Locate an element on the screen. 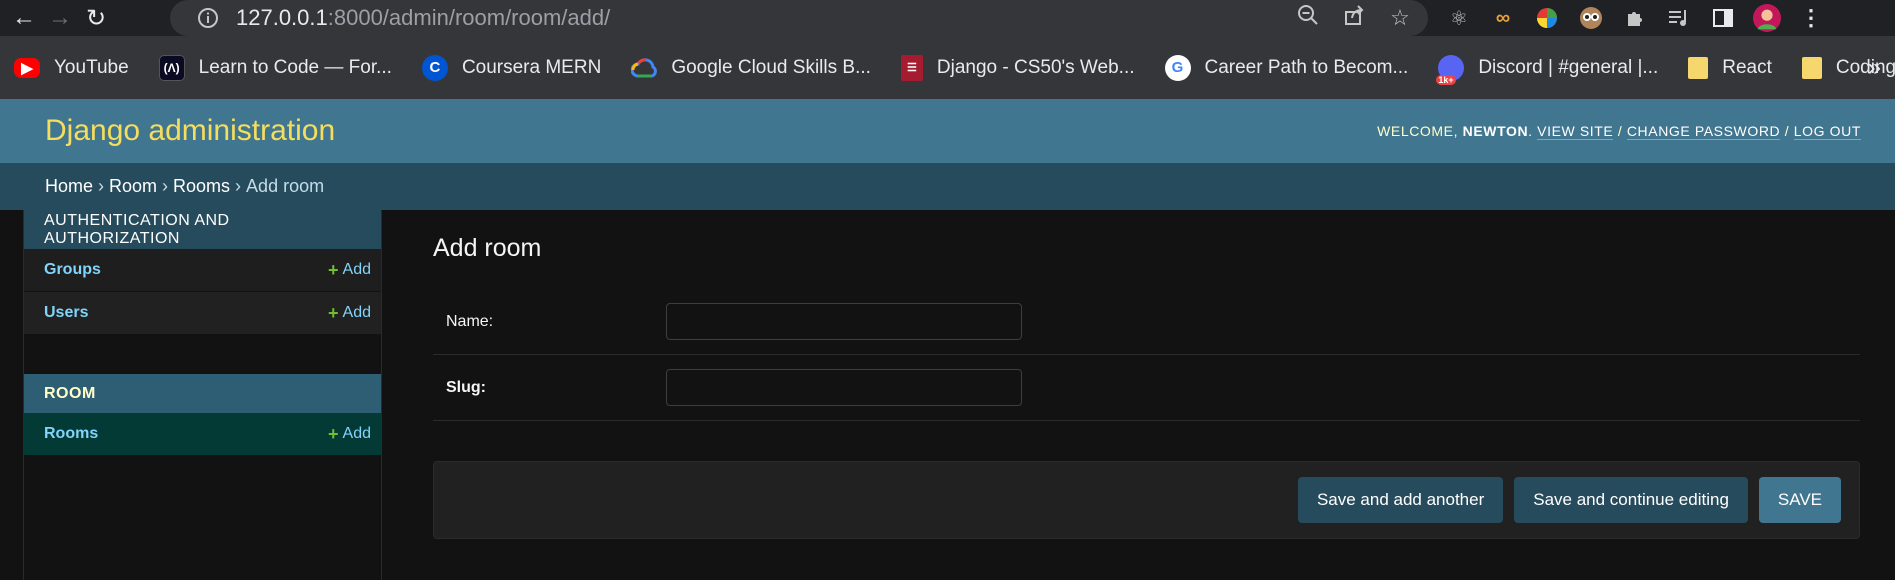  sidebar-item-users: Users + Add is located at coordinates (202, 313).